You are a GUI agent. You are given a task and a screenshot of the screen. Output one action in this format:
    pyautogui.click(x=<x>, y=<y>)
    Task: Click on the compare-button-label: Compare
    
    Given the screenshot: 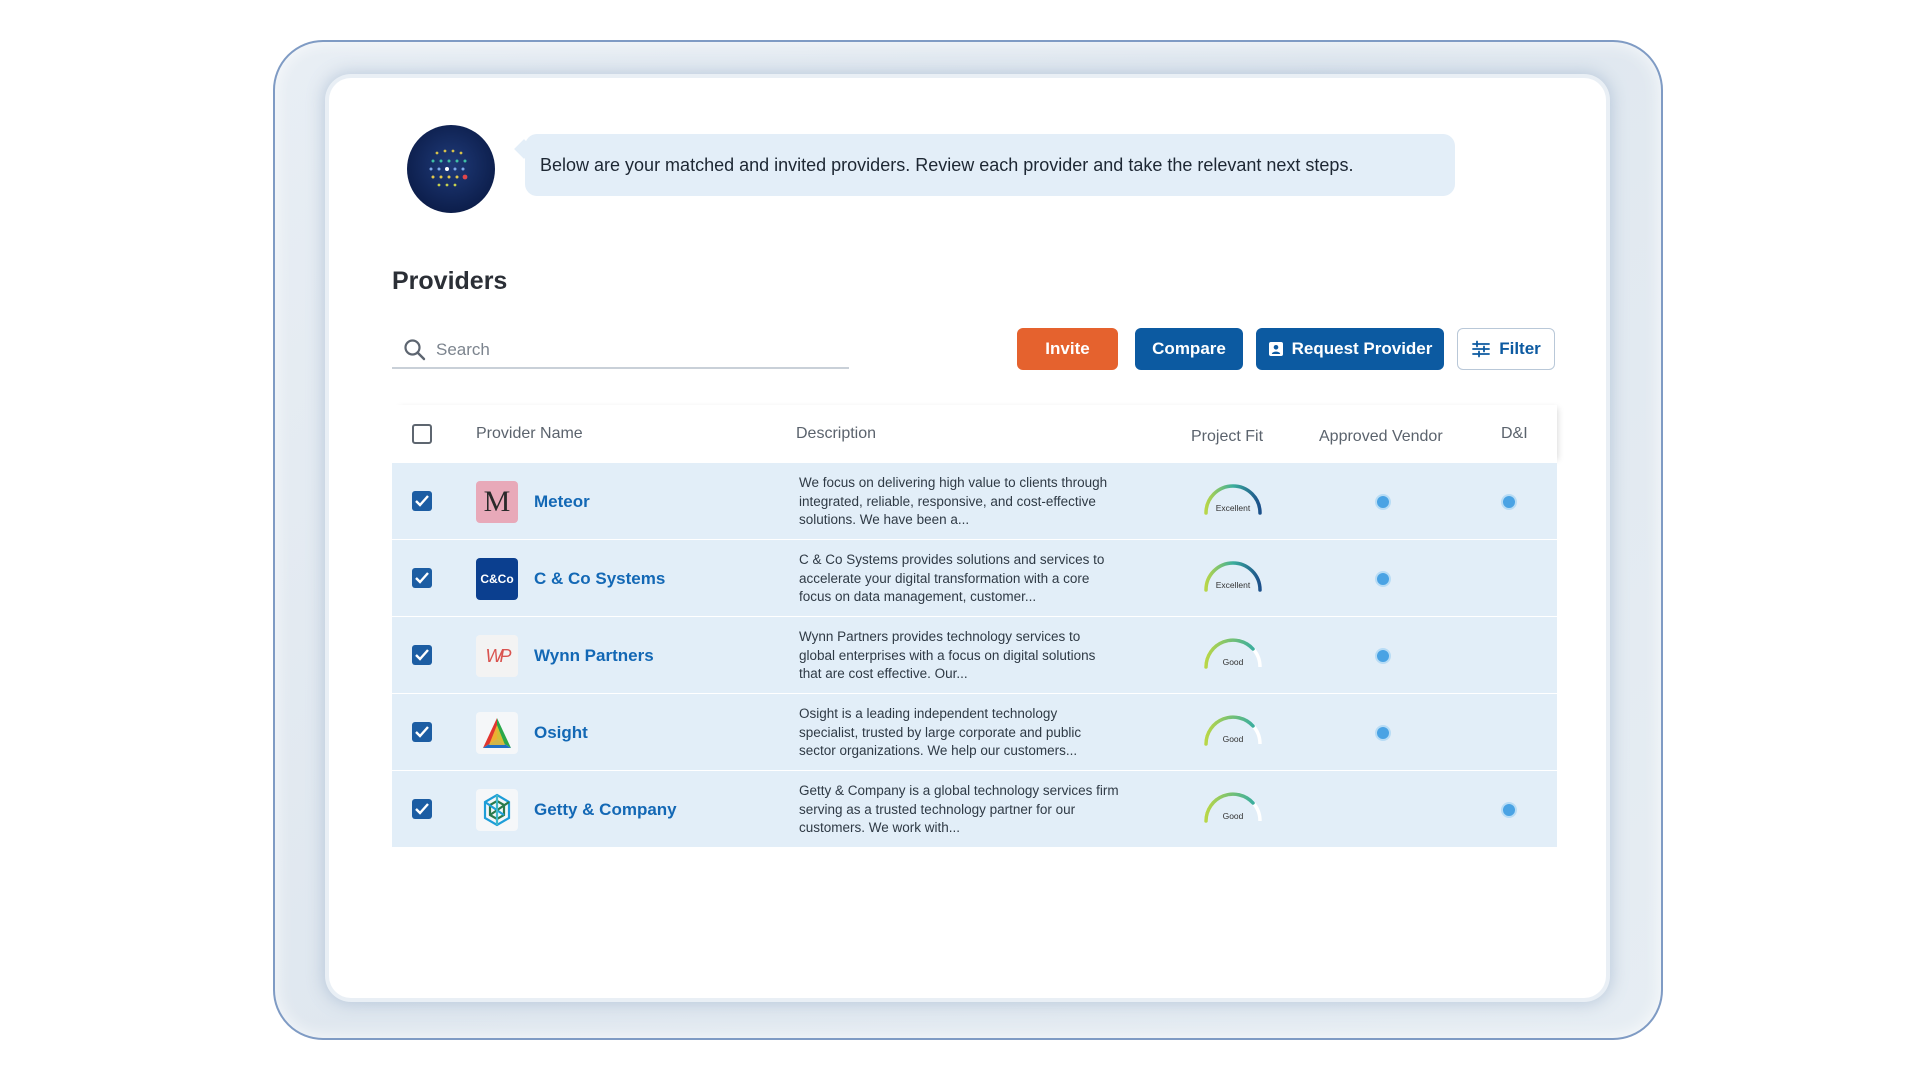 What is the action you would take?
    pyautogui.click(x=1189, y=348)
    